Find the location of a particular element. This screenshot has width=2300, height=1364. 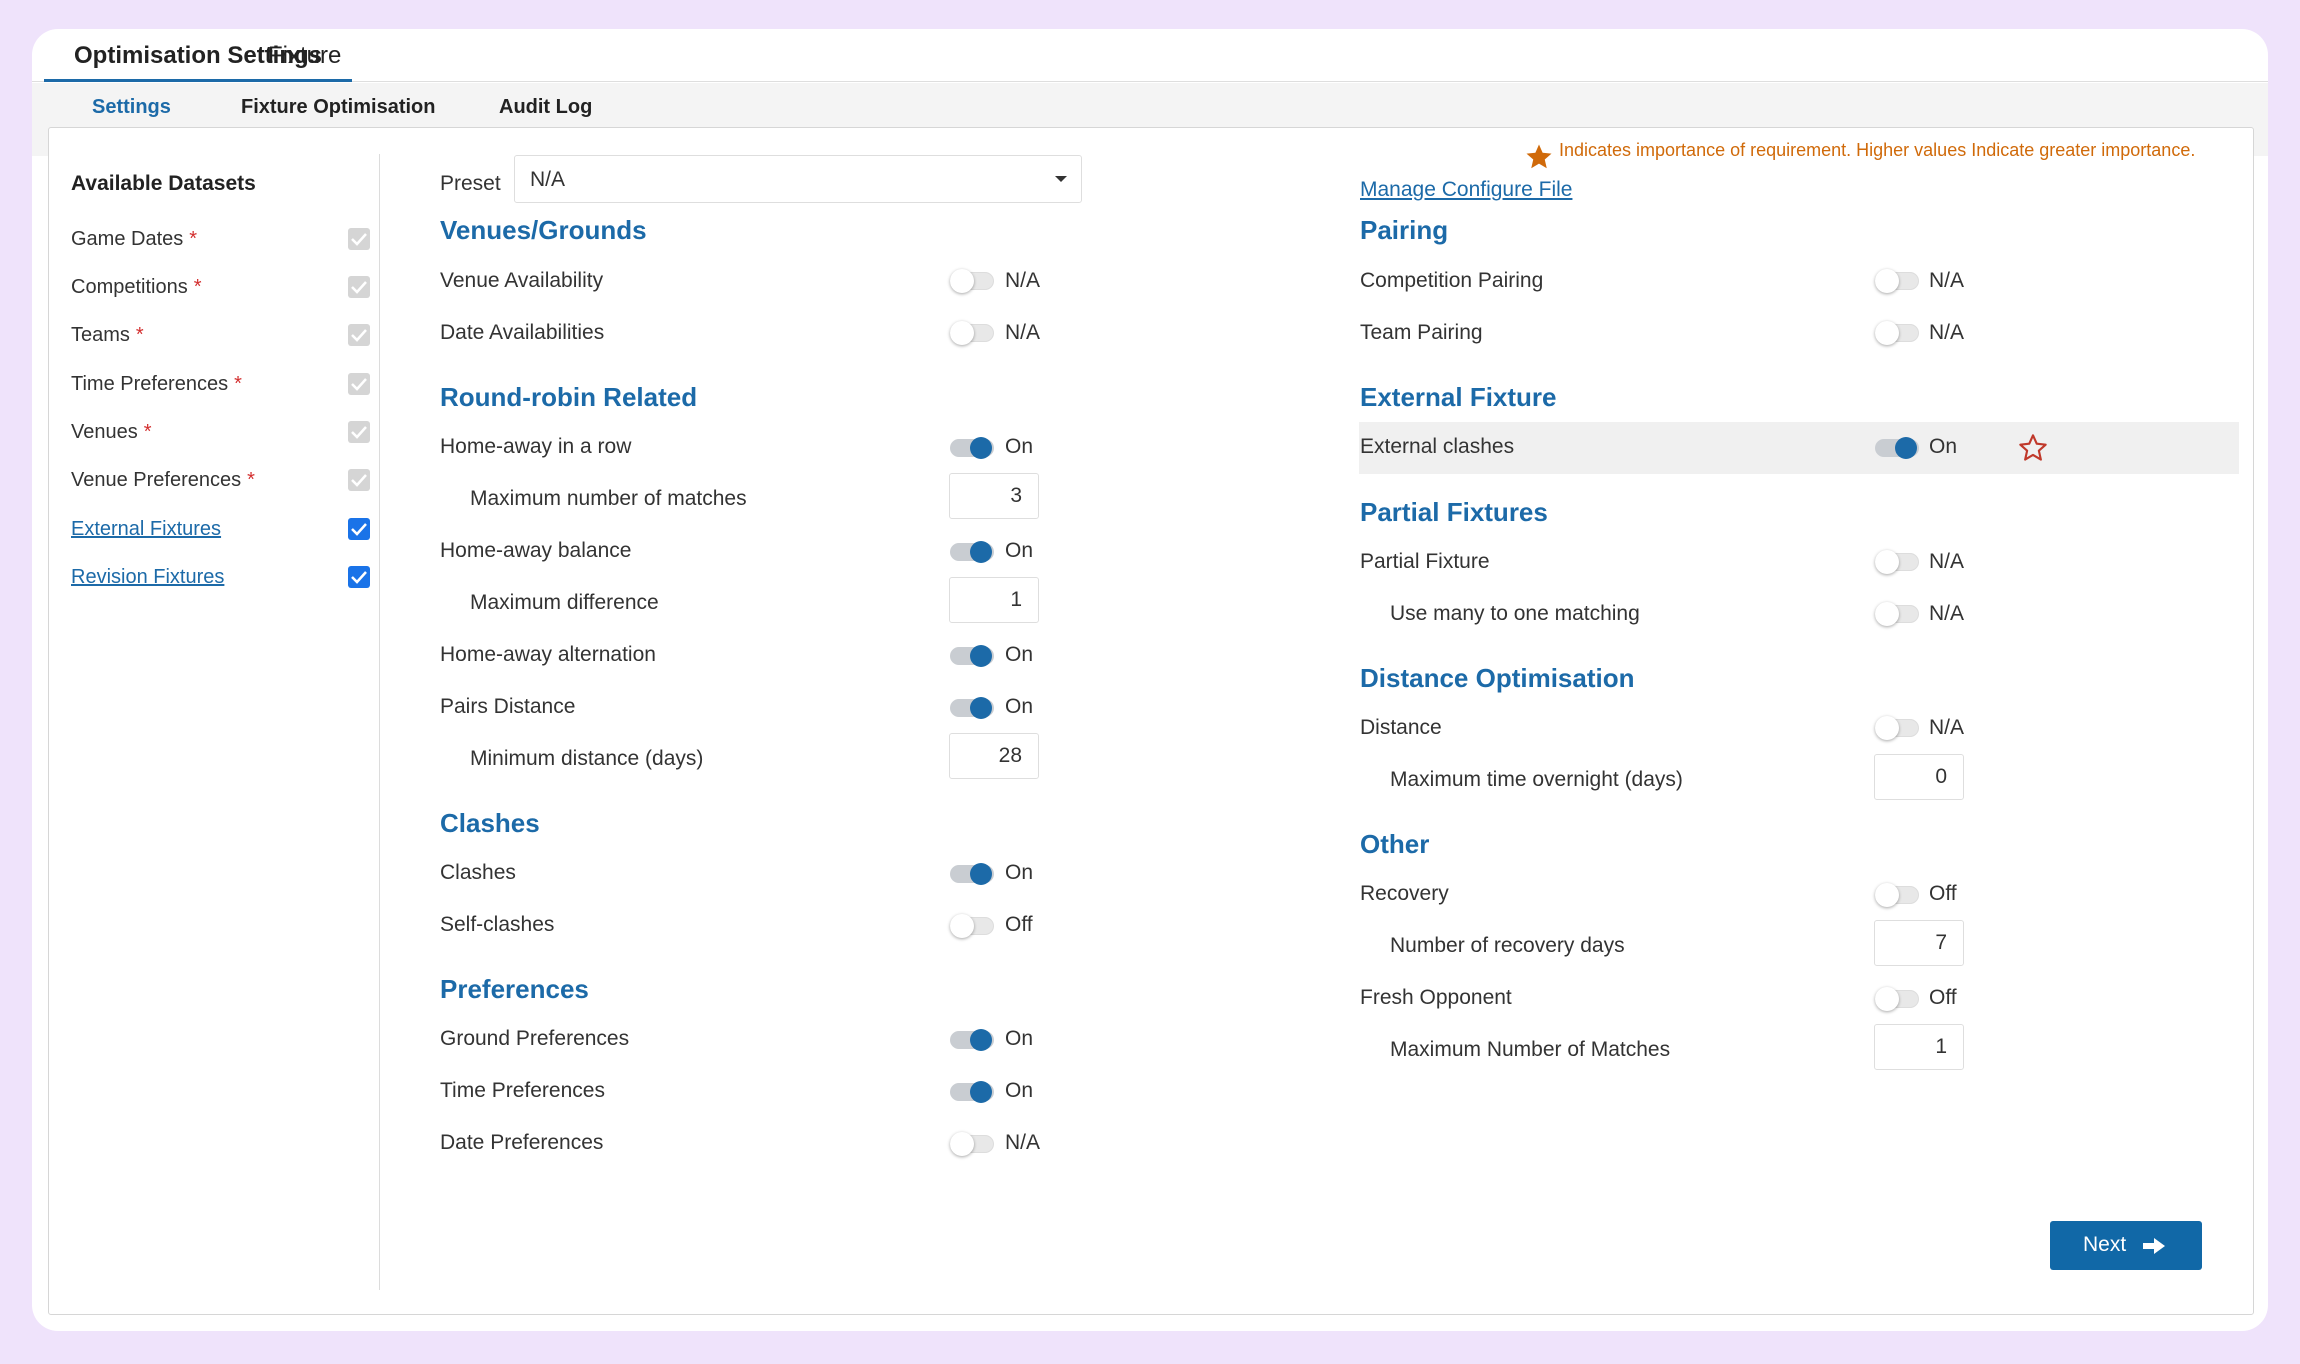

dataset-item-teams: Teams * is located at coordinates (220, 336).